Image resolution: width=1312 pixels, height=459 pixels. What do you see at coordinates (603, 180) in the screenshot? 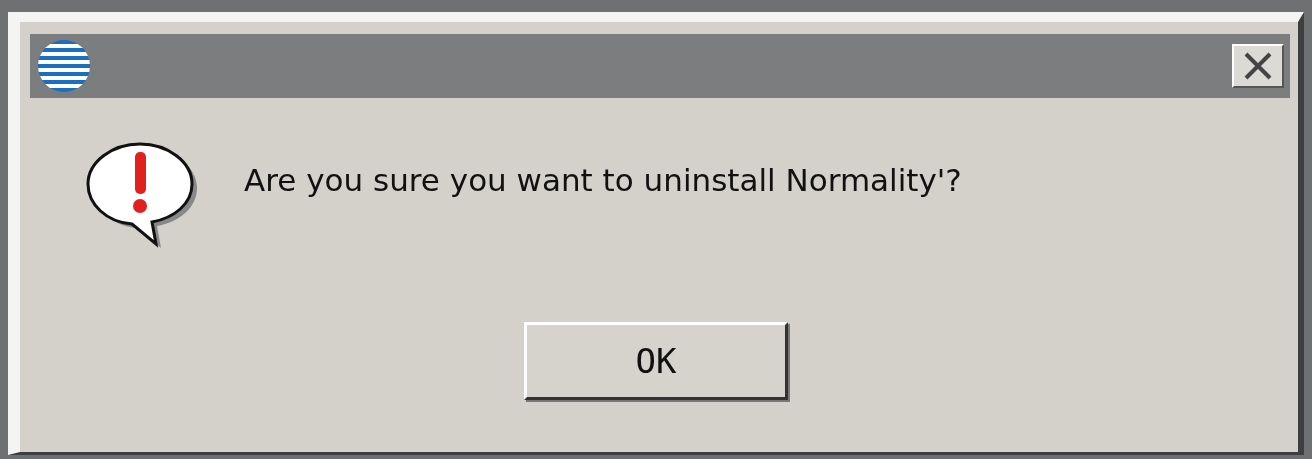
I see `message-text: Are you sure you want to uninstall Normality'?` at bounding box center [603, 180].